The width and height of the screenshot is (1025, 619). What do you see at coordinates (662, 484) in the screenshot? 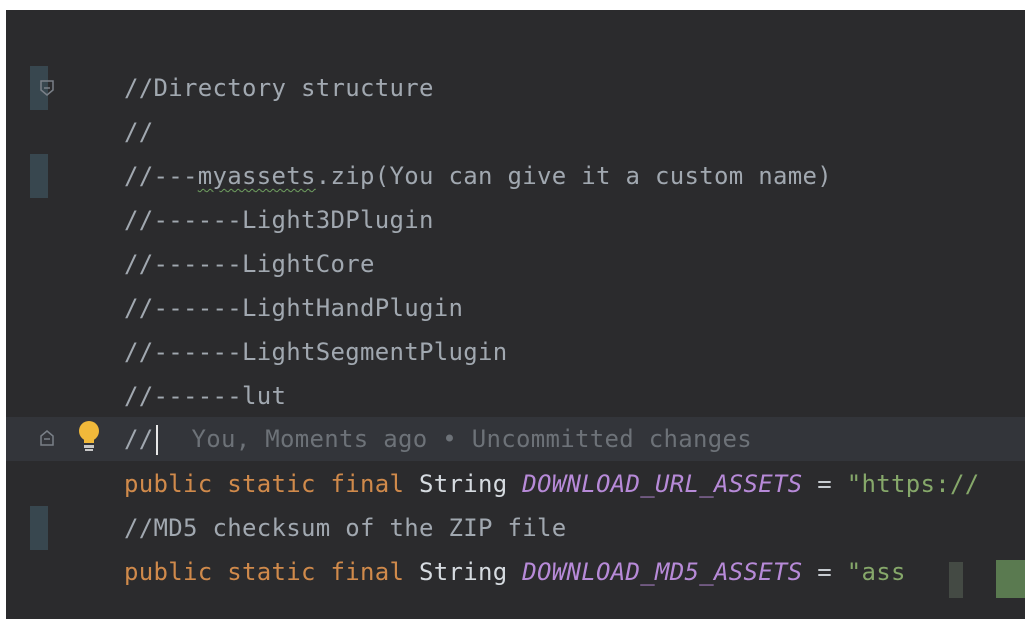
I see `constant-name: DOWNLOAD_URL_ASSETS` at bounding box center [662, 484].